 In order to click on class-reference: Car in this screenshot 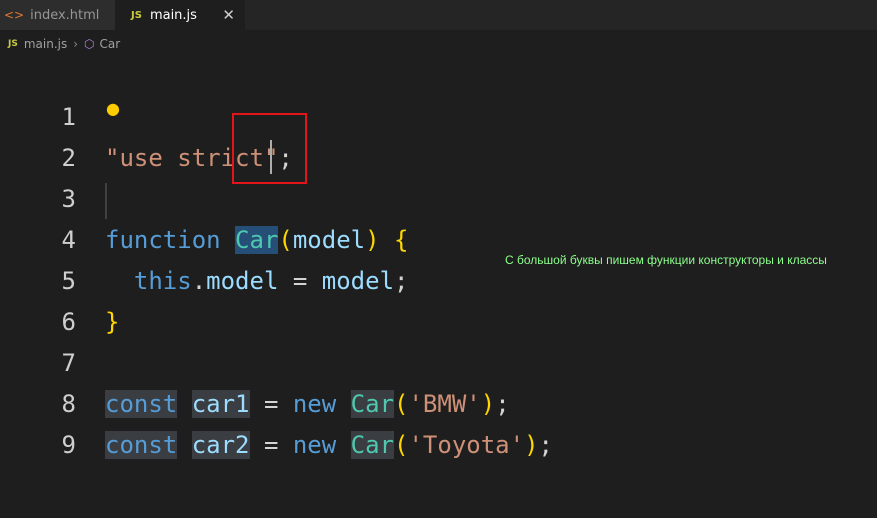, I will do `click(372, 445)`.